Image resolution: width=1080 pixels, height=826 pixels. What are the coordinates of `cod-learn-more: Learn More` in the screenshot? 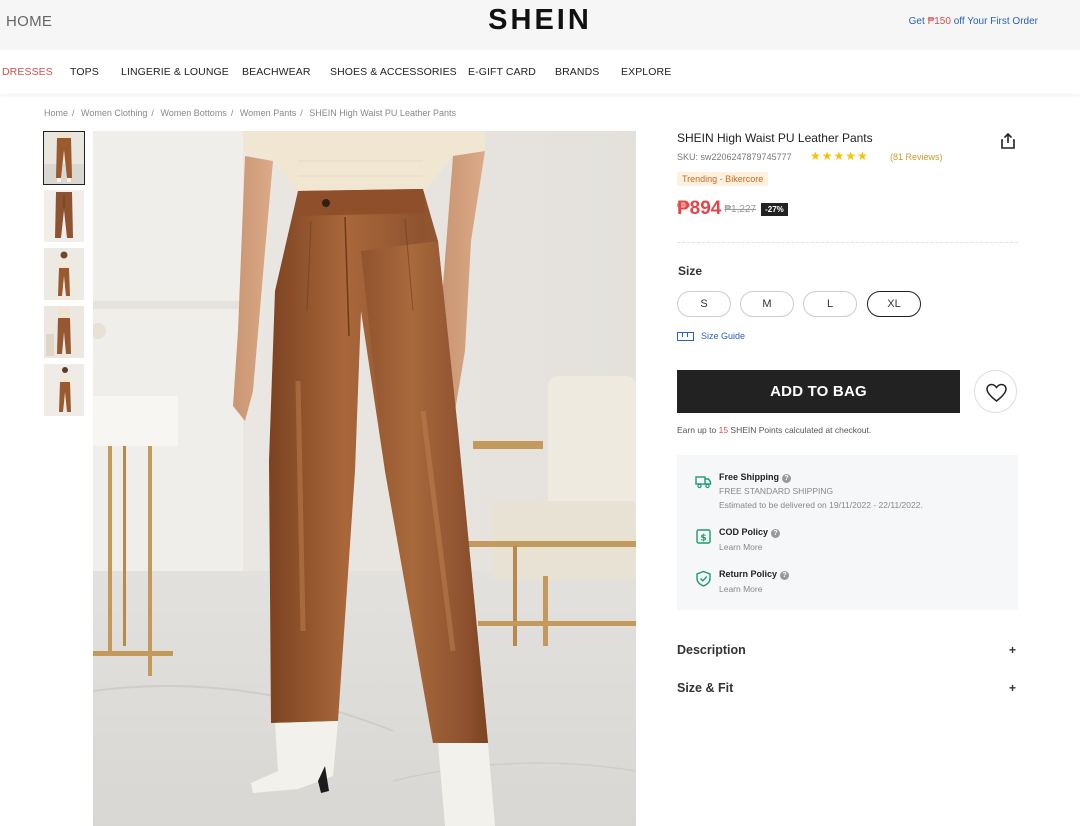 It's located at (740, 547).